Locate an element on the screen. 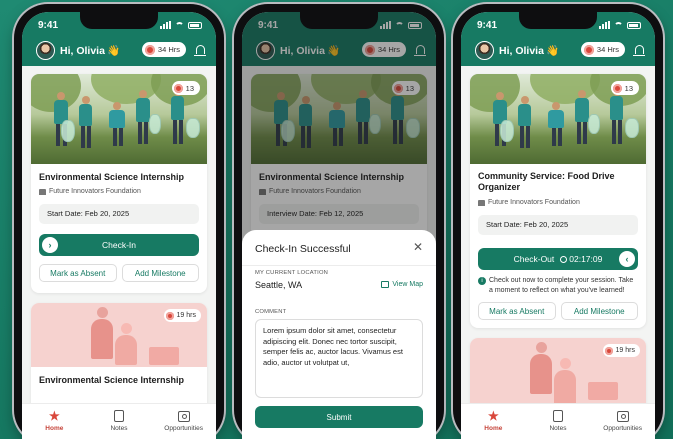  opportunity-card-2: 19 hrs is located at coordinates (558, 370).